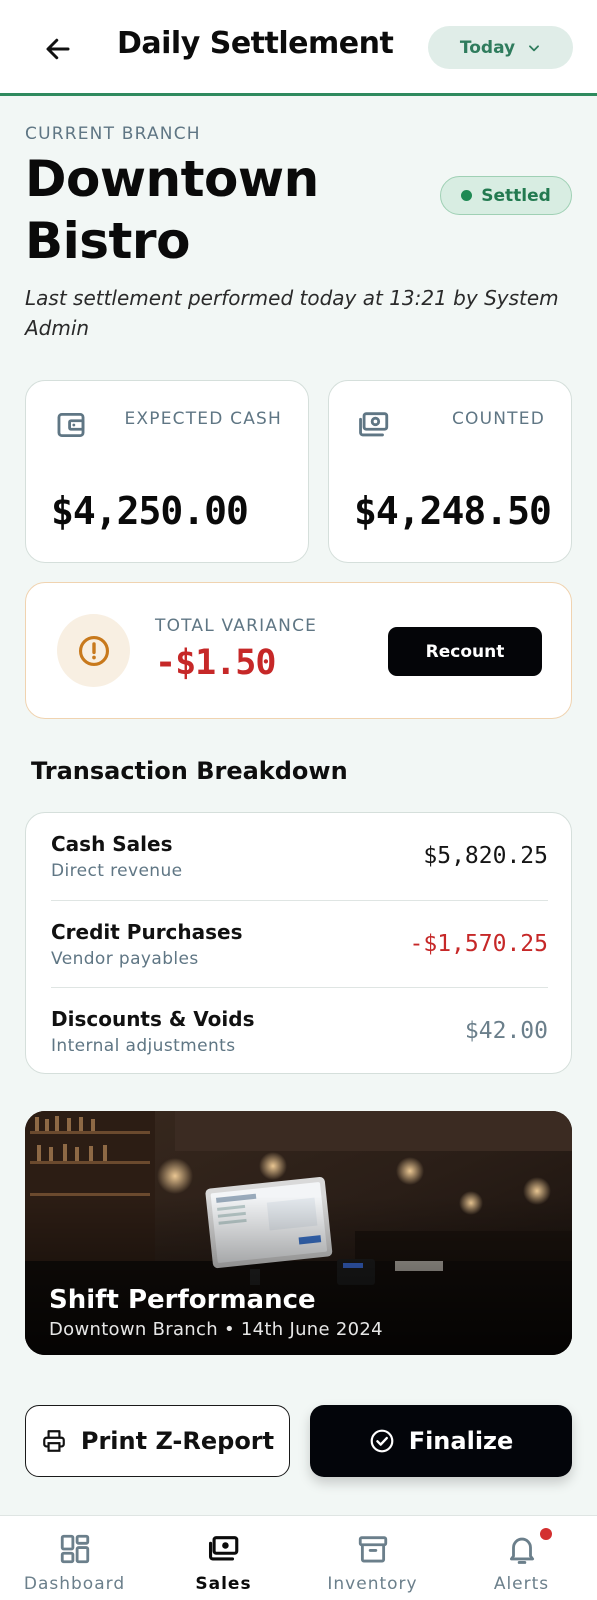 The height and width of the screenshot is (1600, 597). I want to click on transaction-amount: $5,820.25, so click(485, 856).